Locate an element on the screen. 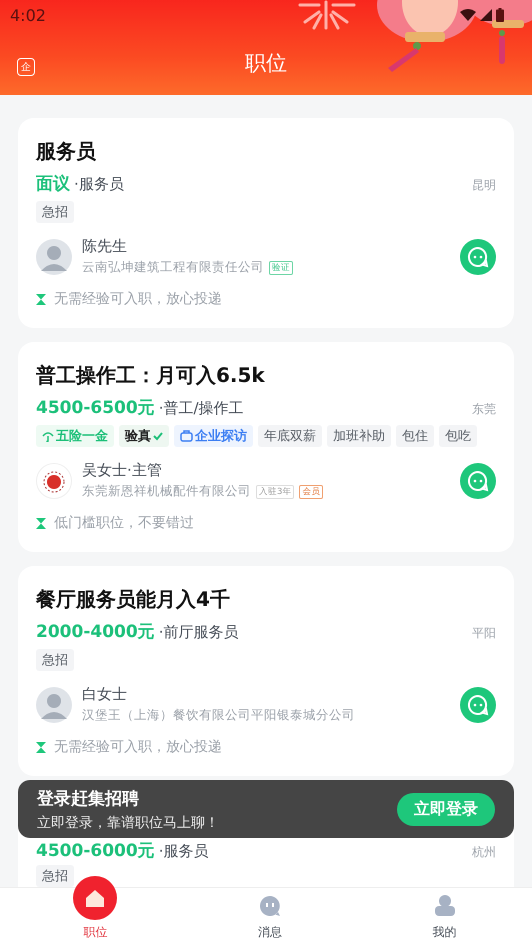 The width and height of the screenshot is (532, 946). job-tag: 年底双薪 is located at coordinates (290, 436).